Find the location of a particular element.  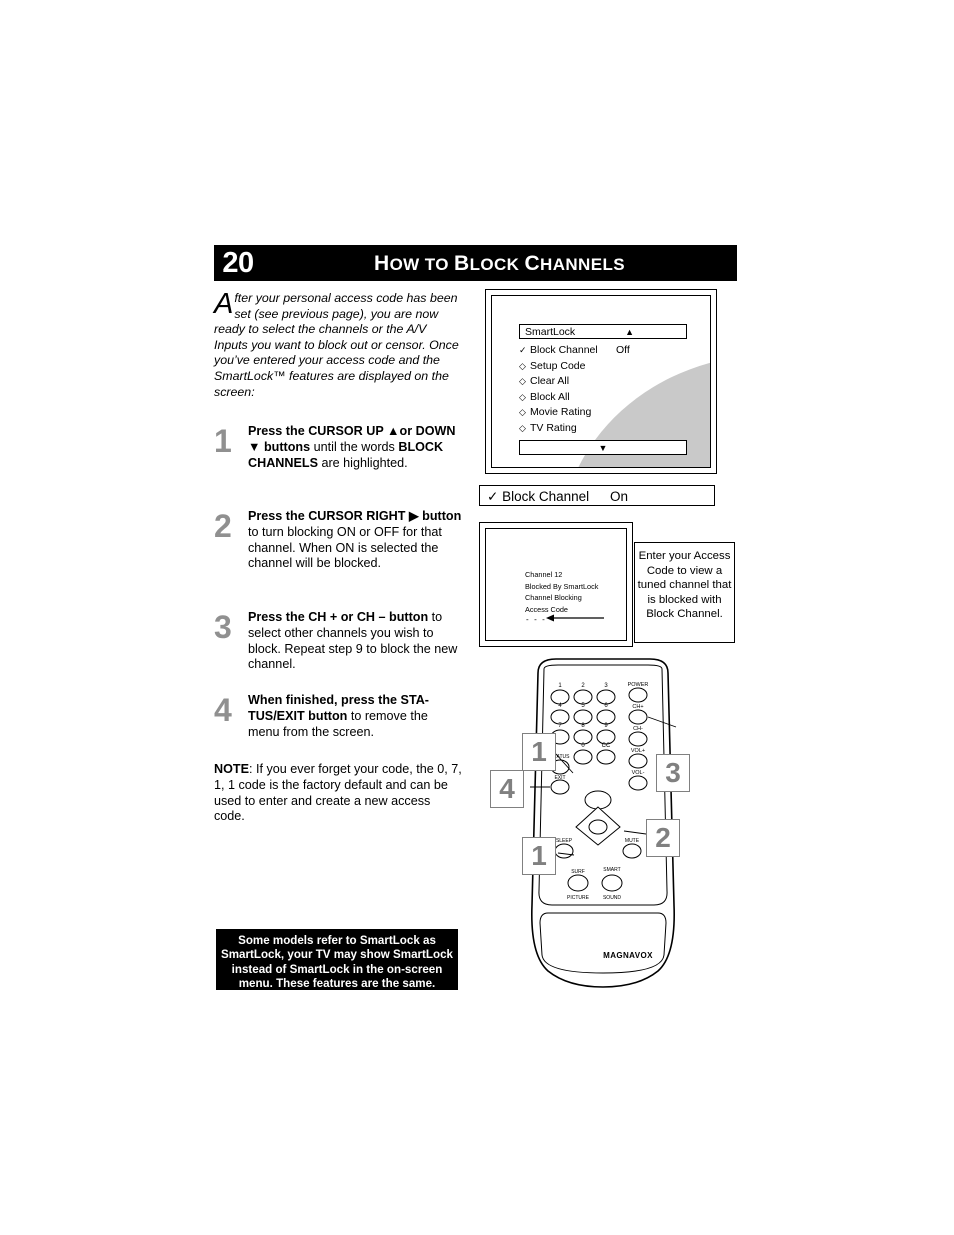

block-channel-label: Block Channel is located at coordinates (546, 496).